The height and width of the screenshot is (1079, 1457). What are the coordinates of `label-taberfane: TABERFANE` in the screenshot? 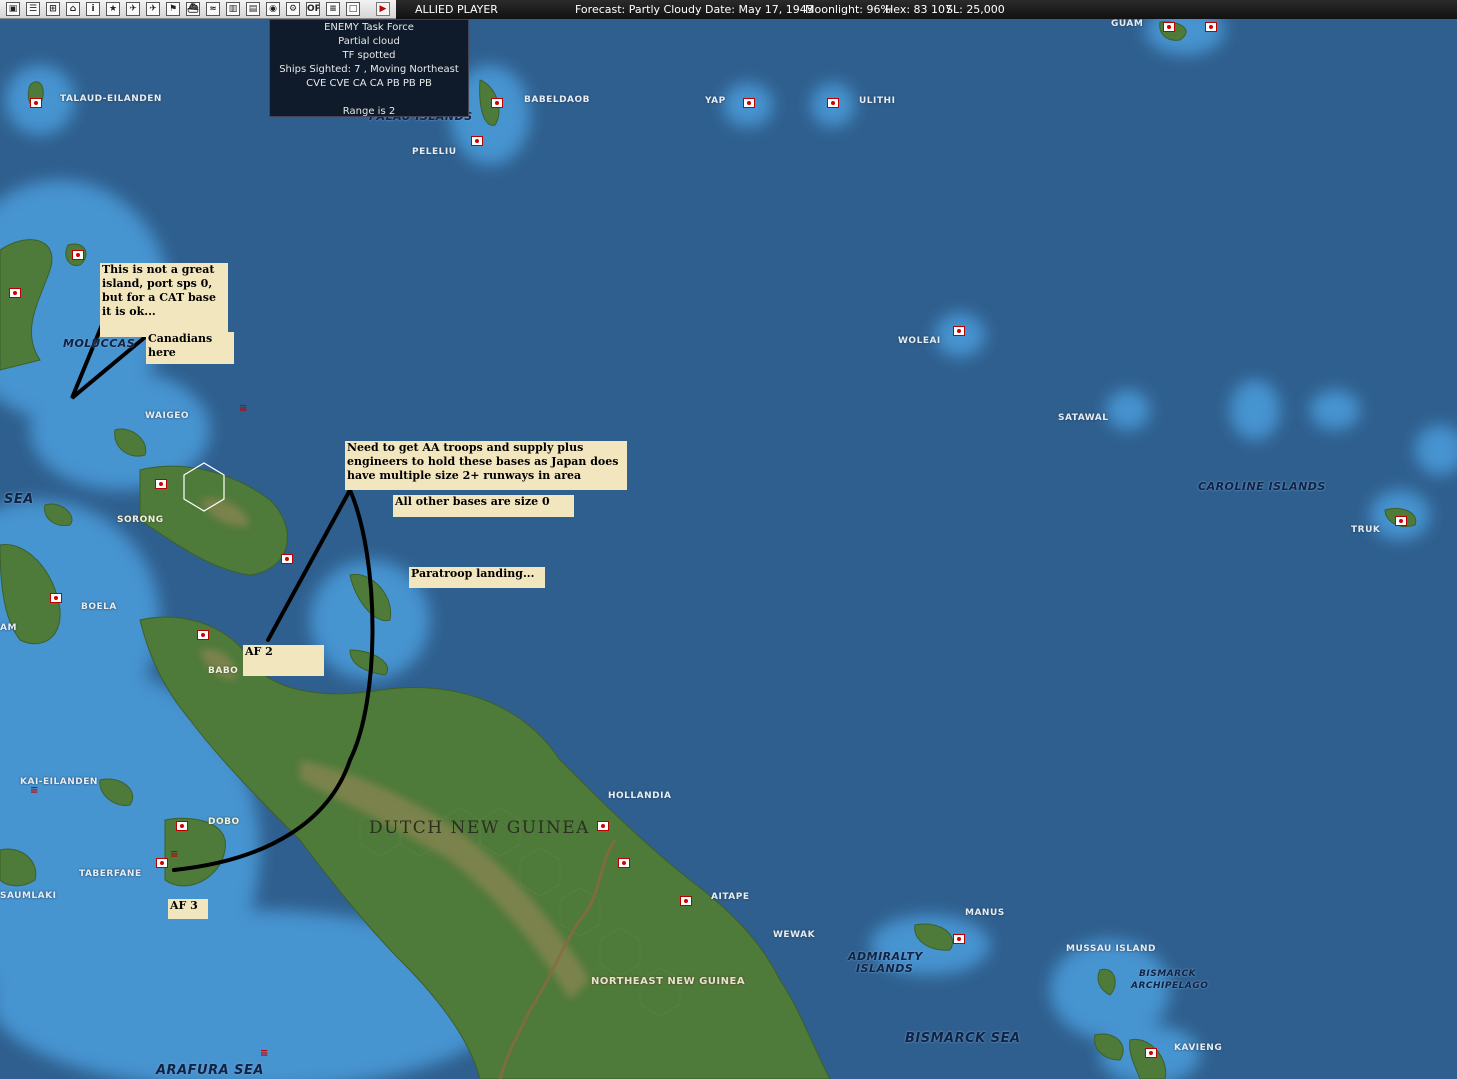 It's located at (110, 874).